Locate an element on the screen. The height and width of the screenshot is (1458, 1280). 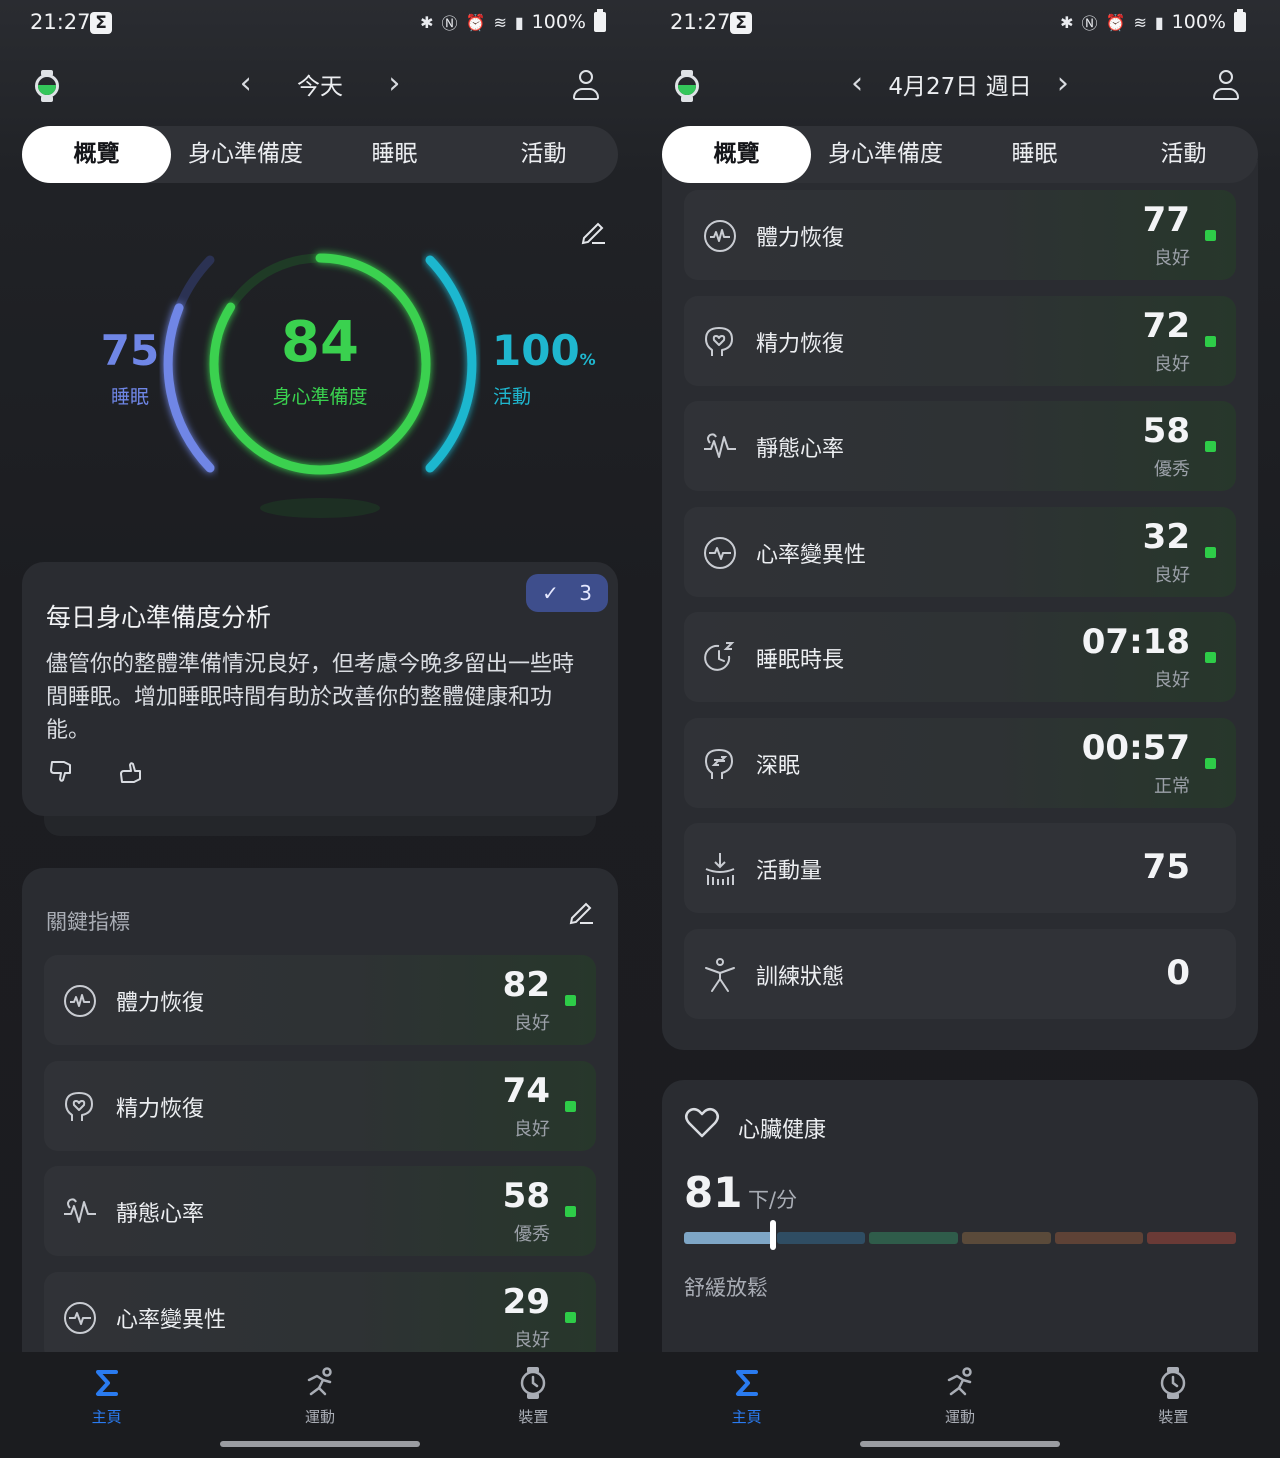
metric-row: 體力恢復 77 良好 is located at coordinates (960, 235).